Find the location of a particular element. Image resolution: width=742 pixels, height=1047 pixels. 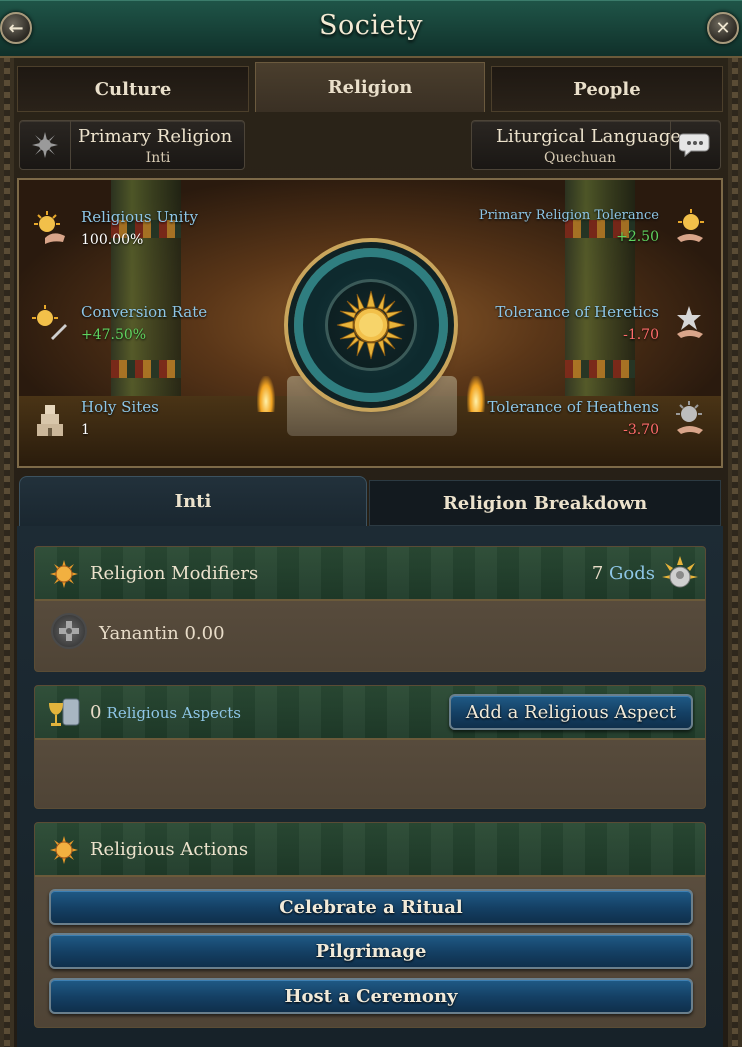

religion-modifiers-panel: Religion Modifiers 7 Gods Yanantin 0.00 is located at coordinates (370, 609).